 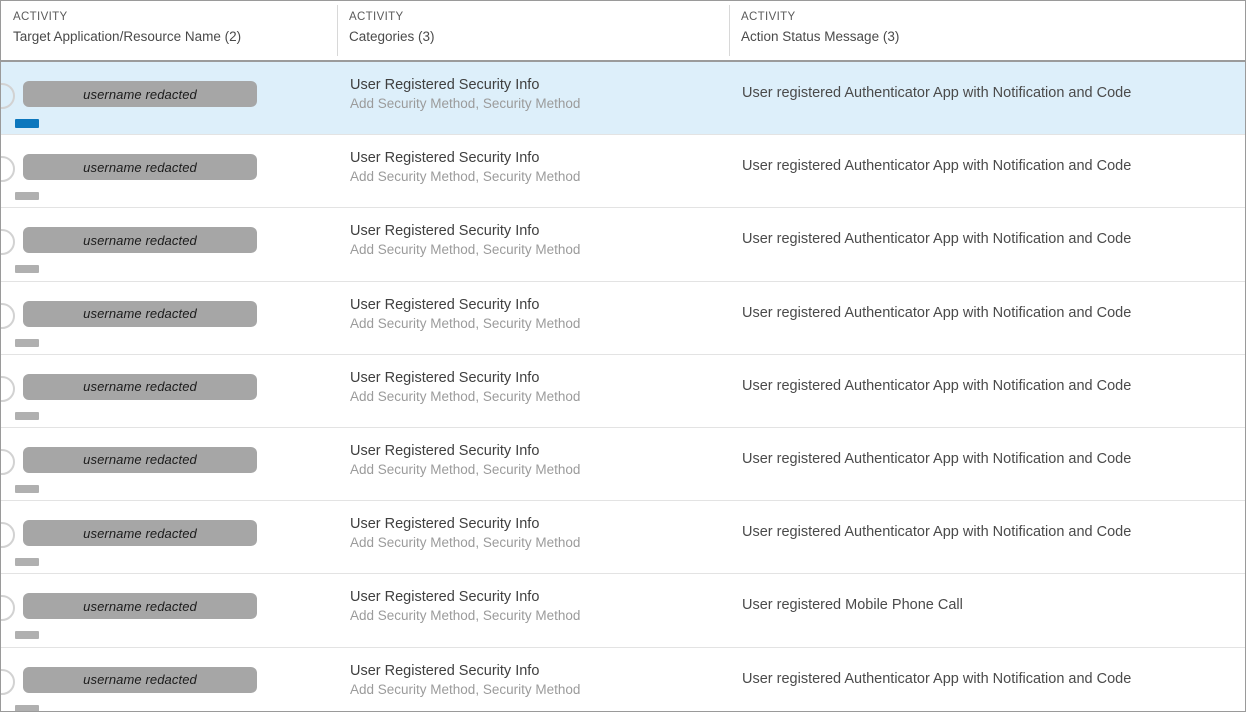 I want to click on cell-action-status-message: User registered Mobile Phone Call, so click(x=987, y=610).